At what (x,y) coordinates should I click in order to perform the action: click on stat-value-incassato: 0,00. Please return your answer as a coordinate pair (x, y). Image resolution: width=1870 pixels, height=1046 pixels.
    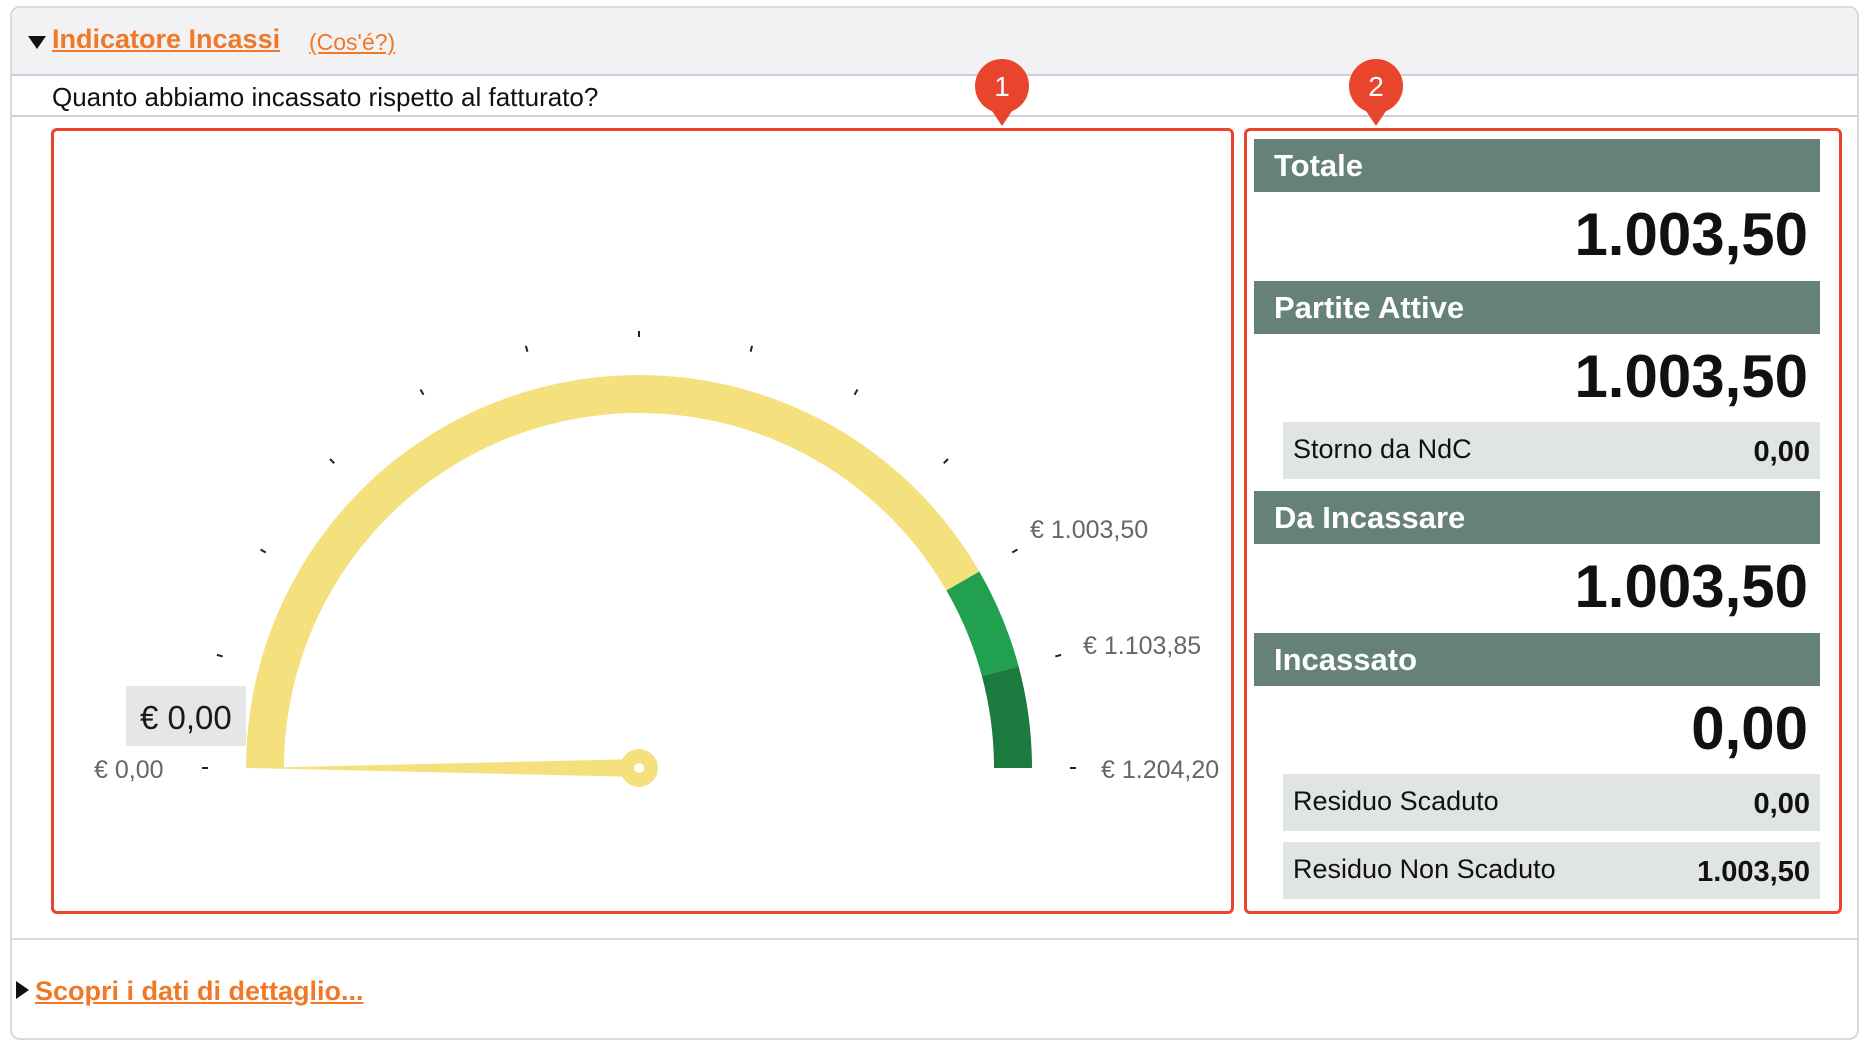
    Looking at the image, I should click on (1749, 728).